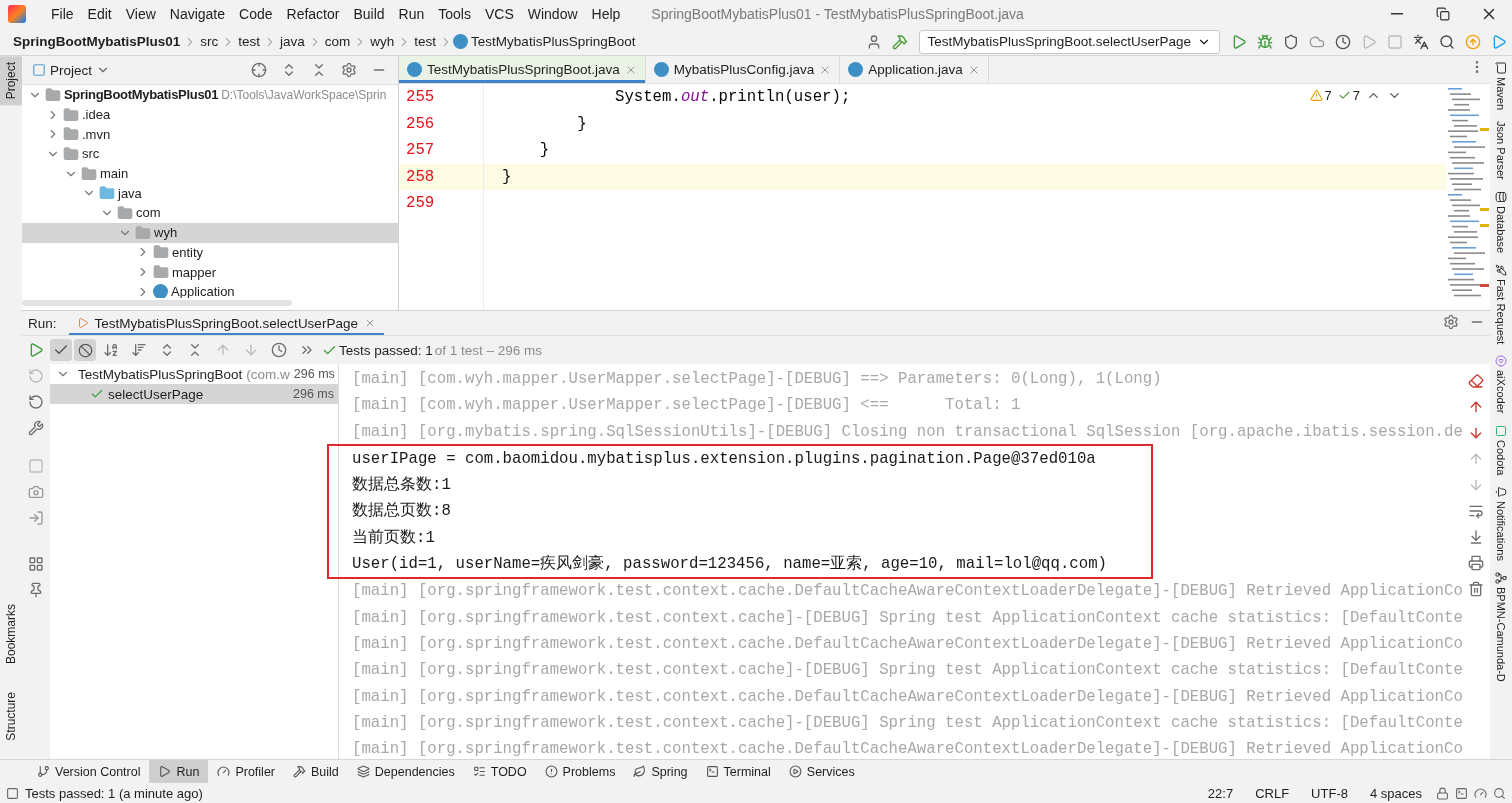 This screenshot has height=803, width=1512. I want to click on breadcrumb: wyh, so click(382, 41).